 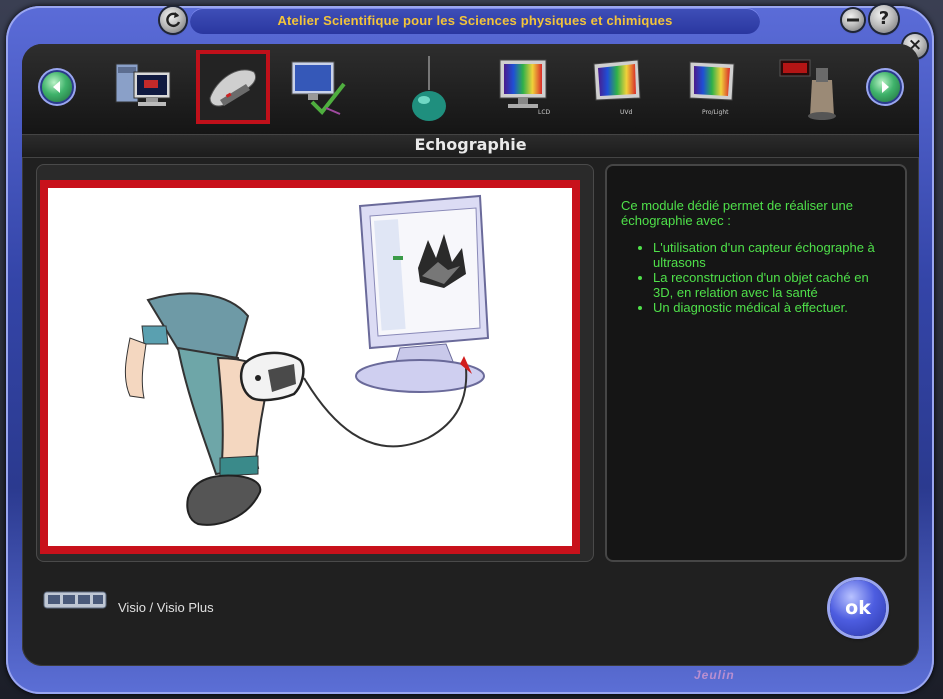 I want to click on arrow-left-icon, so click(x=56, y=87).